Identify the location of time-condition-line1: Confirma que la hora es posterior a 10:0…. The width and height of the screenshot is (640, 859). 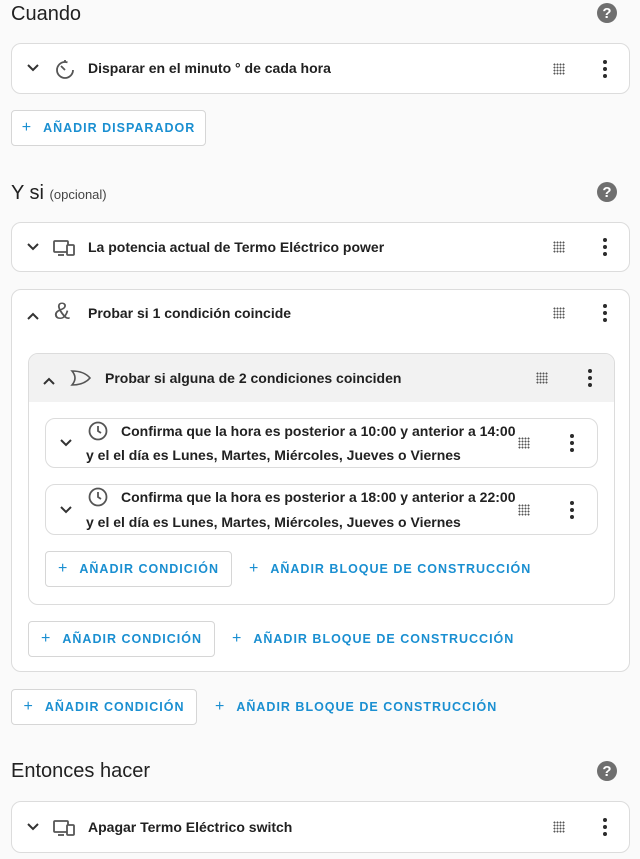
(318, 431).